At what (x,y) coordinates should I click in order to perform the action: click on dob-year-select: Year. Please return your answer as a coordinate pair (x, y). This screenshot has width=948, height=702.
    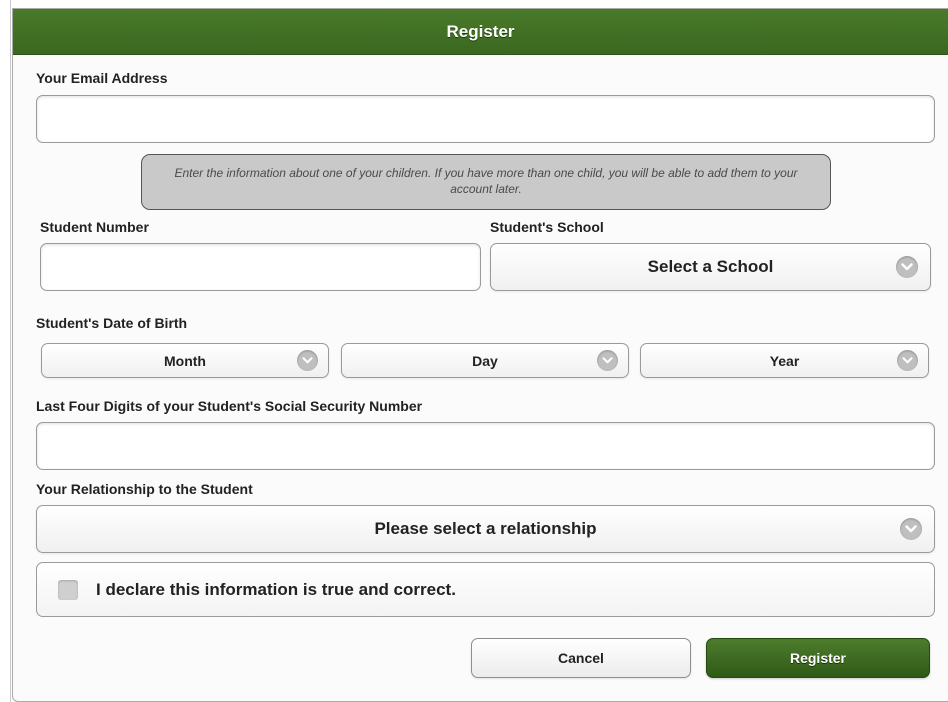
    Looking at the image, I should click on (784, 360).